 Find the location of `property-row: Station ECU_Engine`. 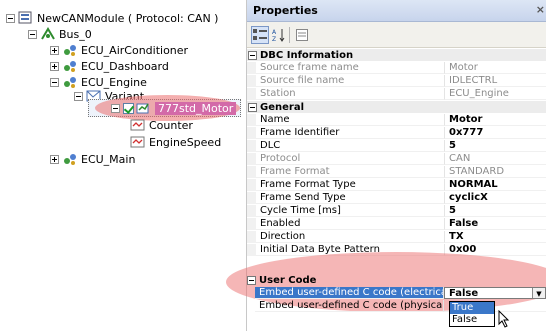

property-row: Station ECU_Engine is located at coordinates (396, 94).